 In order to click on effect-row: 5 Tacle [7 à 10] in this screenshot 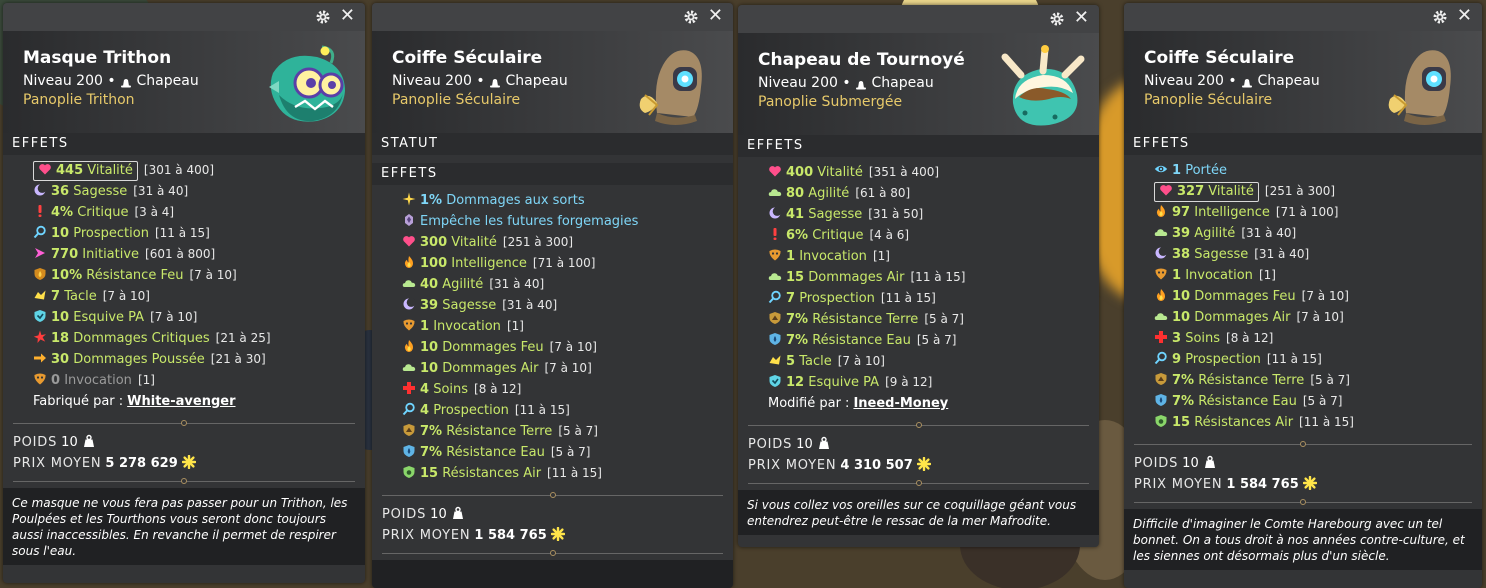, I will do `click(933, 361)`.